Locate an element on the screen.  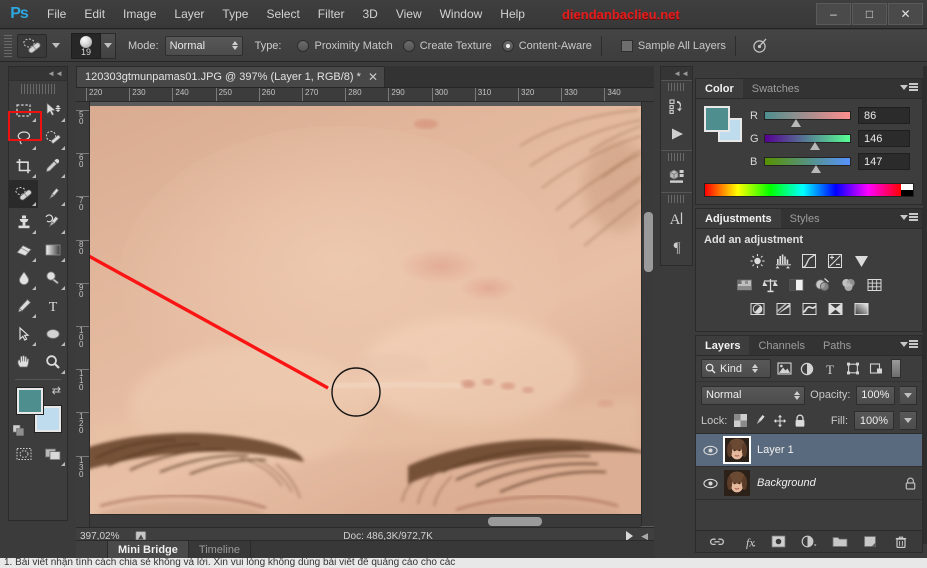
lock-image-icon is located at coordinates (760, 421).